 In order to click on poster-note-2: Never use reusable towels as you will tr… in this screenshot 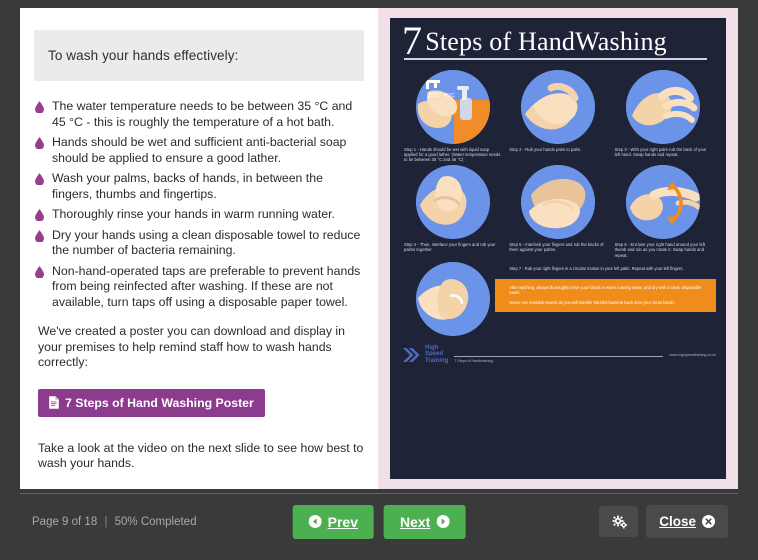, I will do `click(592, 303)`.